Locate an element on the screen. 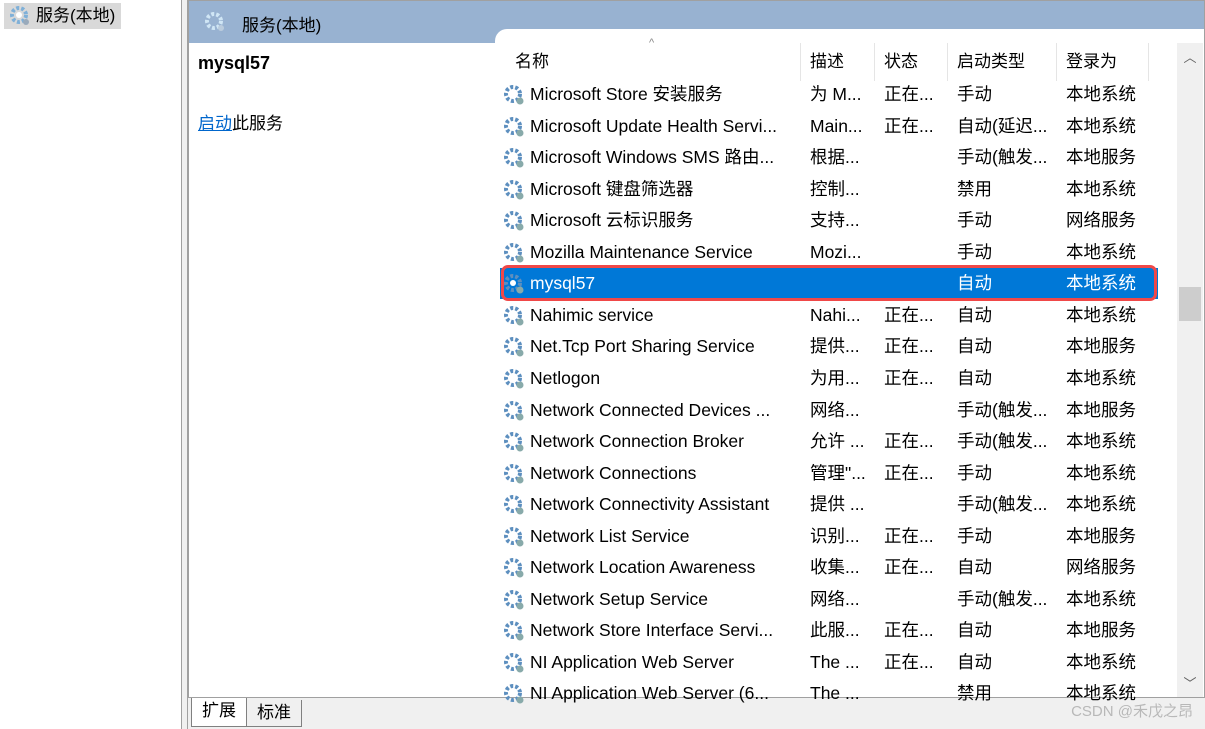 The width and height of the screenshot is (1205, 729). scroll-up-icon: ︿ is located at coordinates (1190, 56).